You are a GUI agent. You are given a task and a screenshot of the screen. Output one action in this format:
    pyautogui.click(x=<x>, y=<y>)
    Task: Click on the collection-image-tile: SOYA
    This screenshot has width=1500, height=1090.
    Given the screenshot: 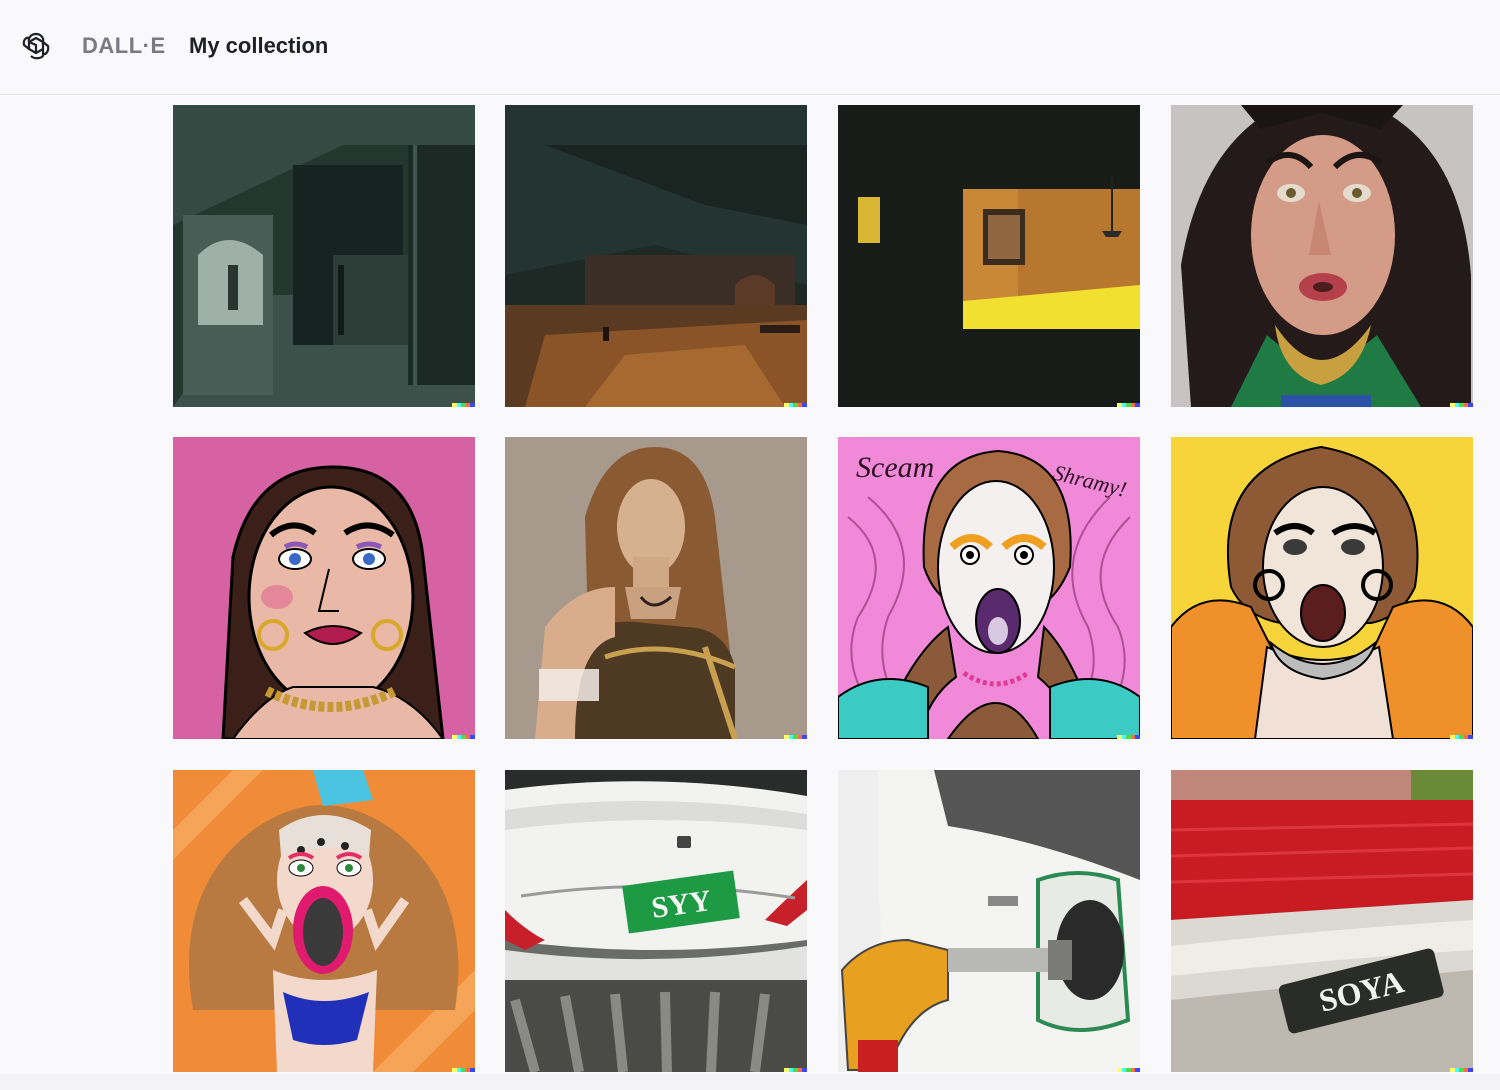 What is the action you would take?
    pyautogui.click(x=1322, y=921)
    